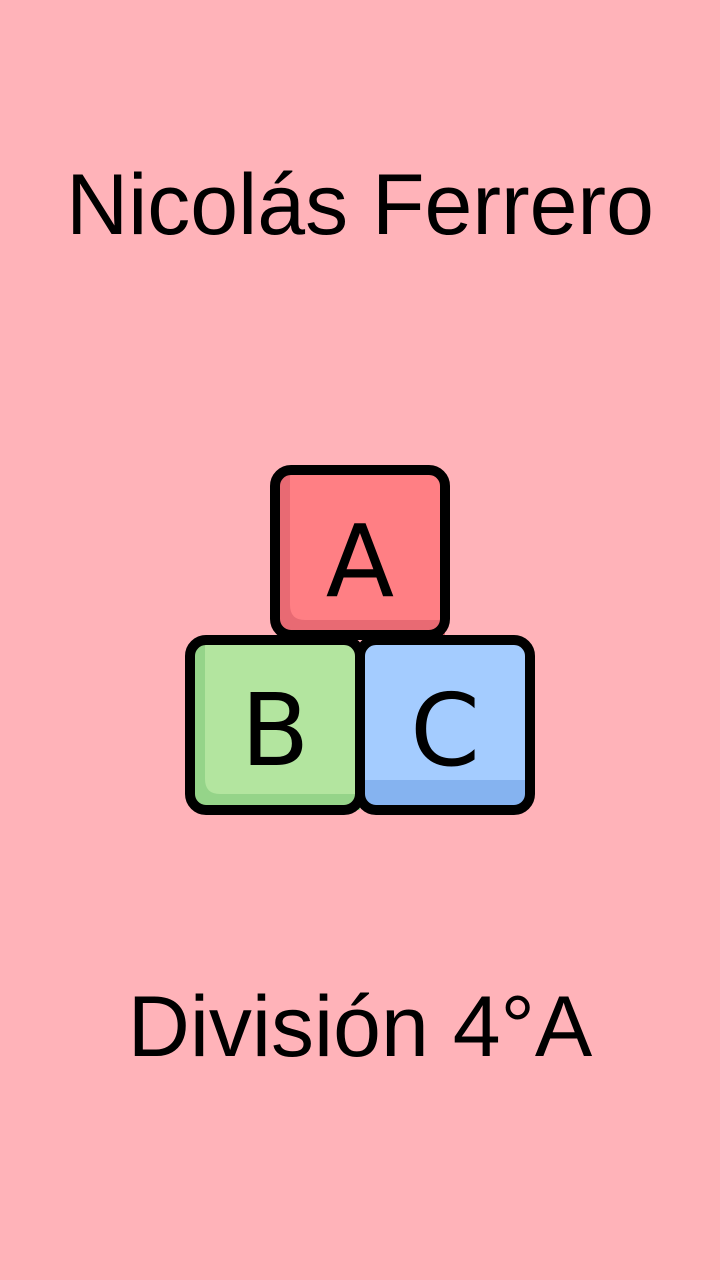 This screenshot has width=720, height=1280. I want to click on block-b: B, so click(275, 725).